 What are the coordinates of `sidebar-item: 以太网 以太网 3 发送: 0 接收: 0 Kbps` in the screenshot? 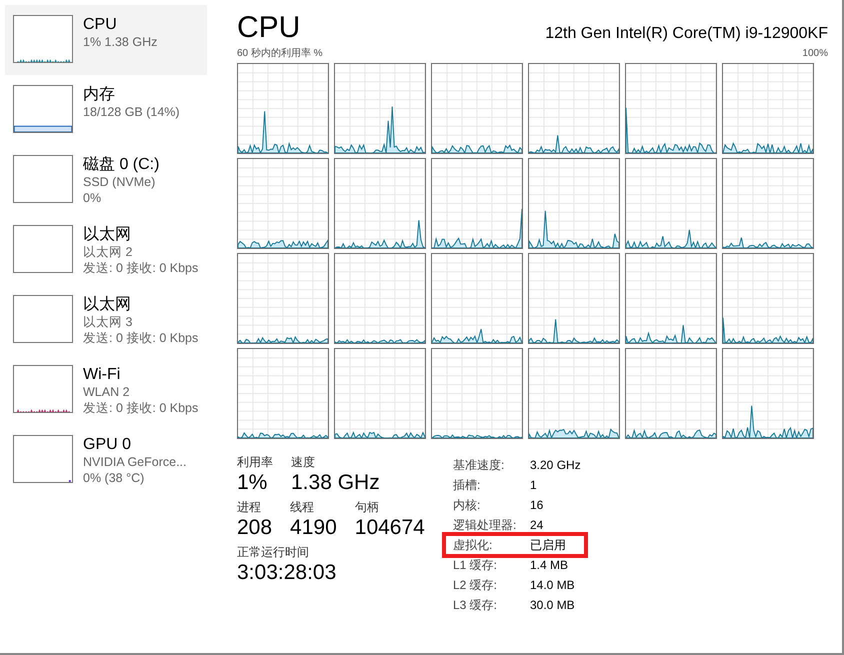 It's located at (106, 320).